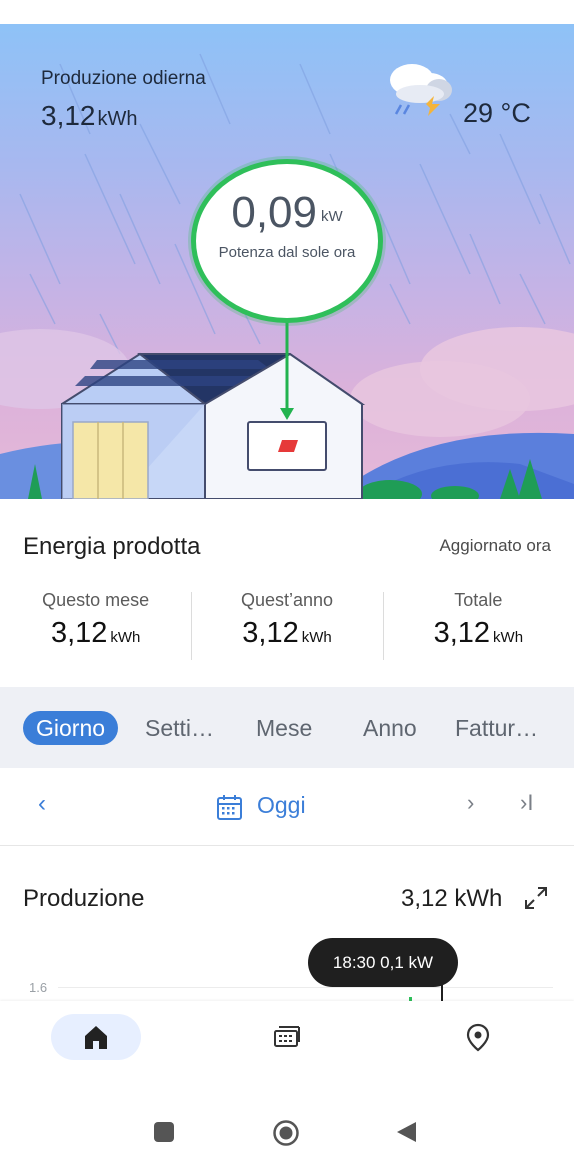 Image resolution: width=574 pixels, height=1169 pixels. Describe the element at coordinates (287, 241) in the screenshot. I see `current-power-bubble: 0,09 kW Potenza dal sole ora` at that location.